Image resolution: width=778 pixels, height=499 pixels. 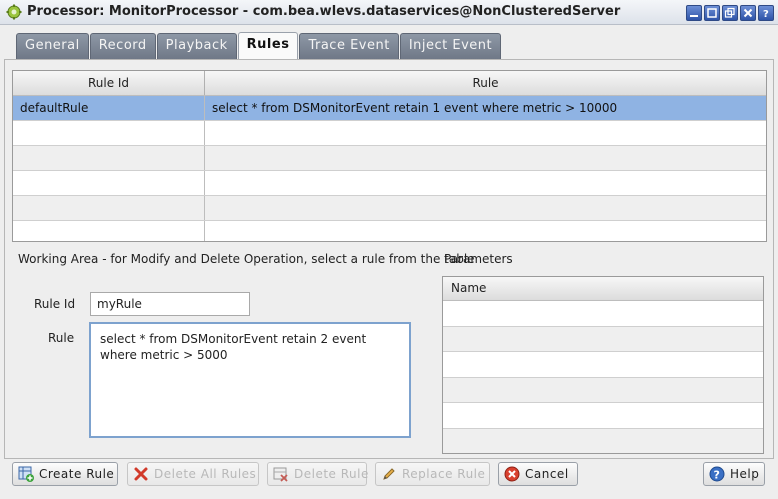 What do you see at coordinates (478, 259) in the screenshot?
I see `parameters-label: Parameters` at bounding box center [478, 259].